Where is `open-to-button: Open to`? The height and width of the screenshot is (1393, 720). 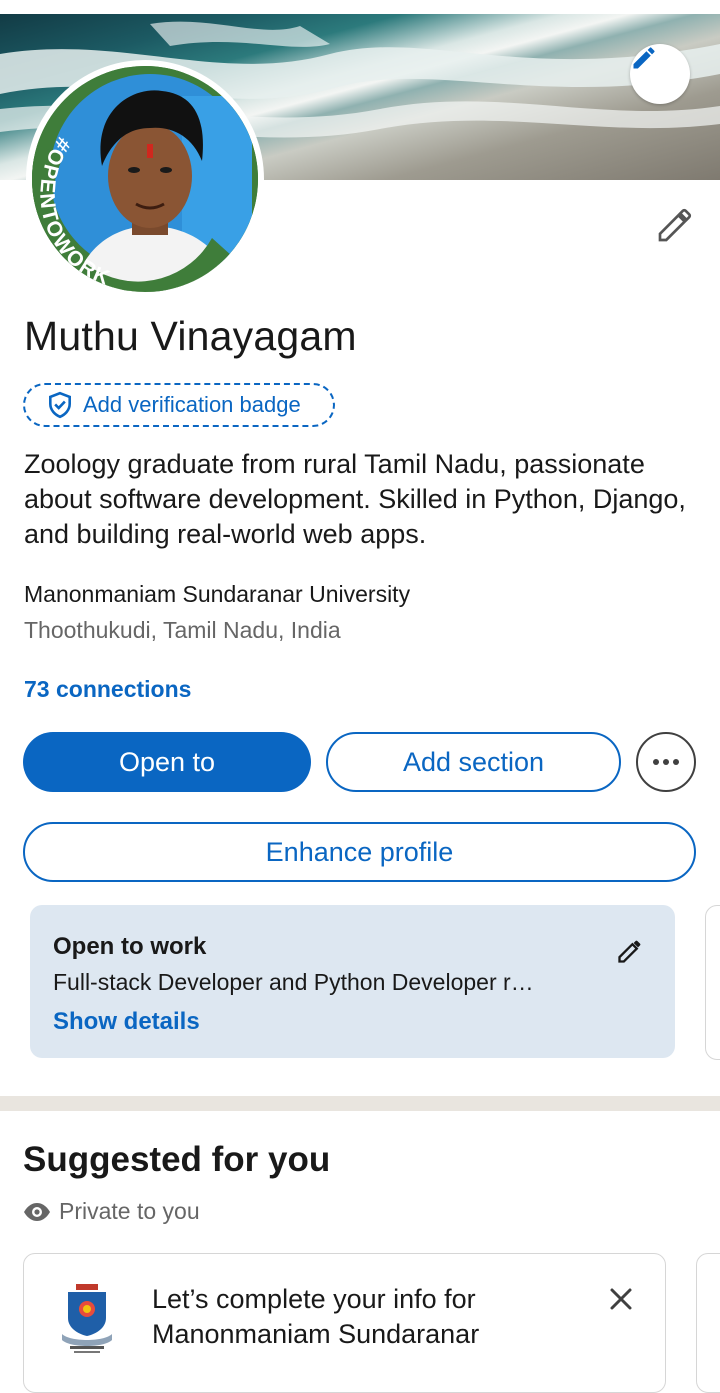 open-to-button: Open to is located at coordinates (167, 762).